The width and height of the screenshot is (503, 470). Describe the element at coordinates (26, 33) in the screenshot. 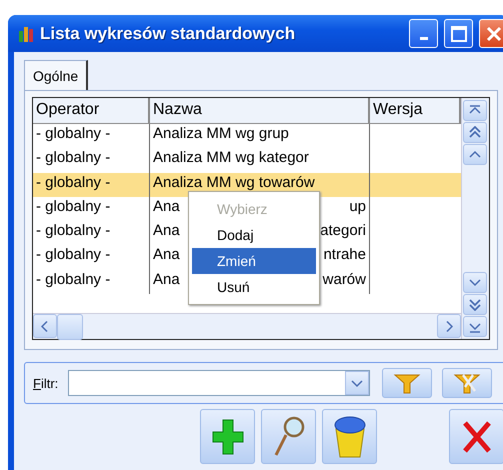

I see `chart-icon` at that location.